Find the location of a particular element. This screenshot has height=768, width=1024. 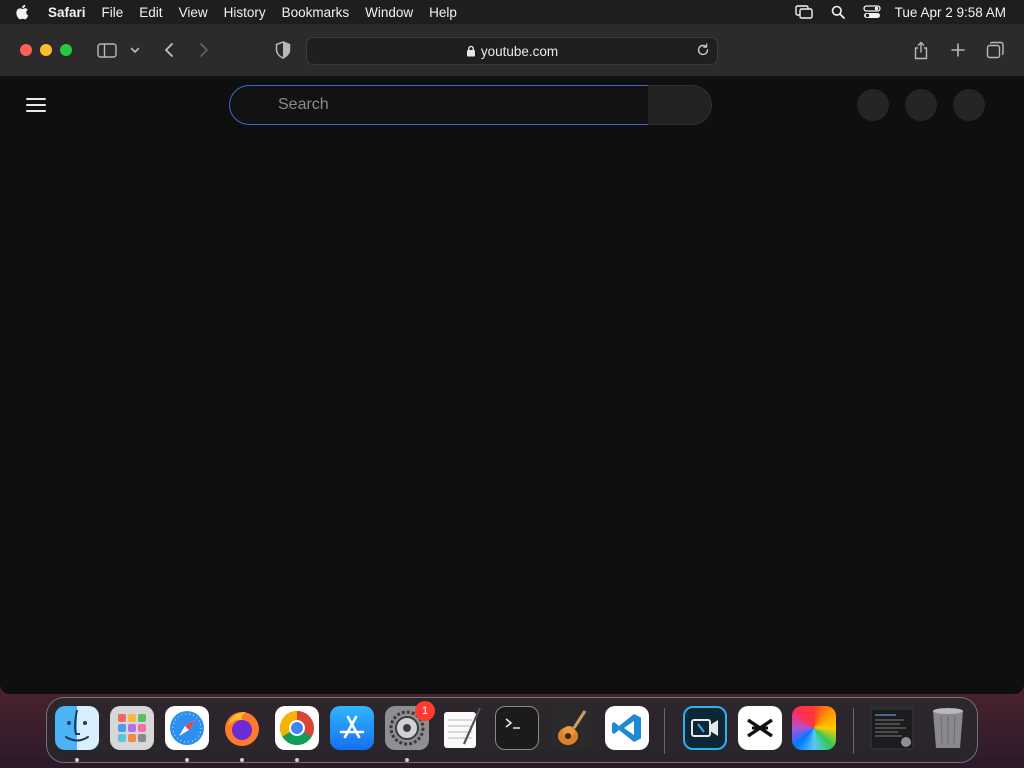

spotlight-search-icon is located at coordinates (838, 12).